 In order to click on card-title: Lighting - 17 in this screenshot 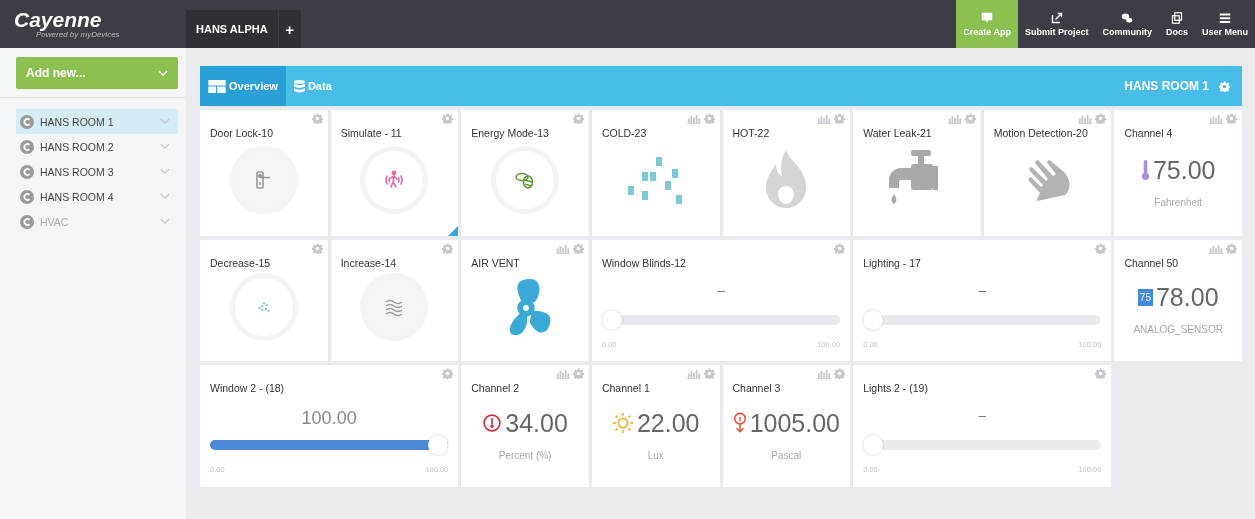, I will do `click(892, 263)`.